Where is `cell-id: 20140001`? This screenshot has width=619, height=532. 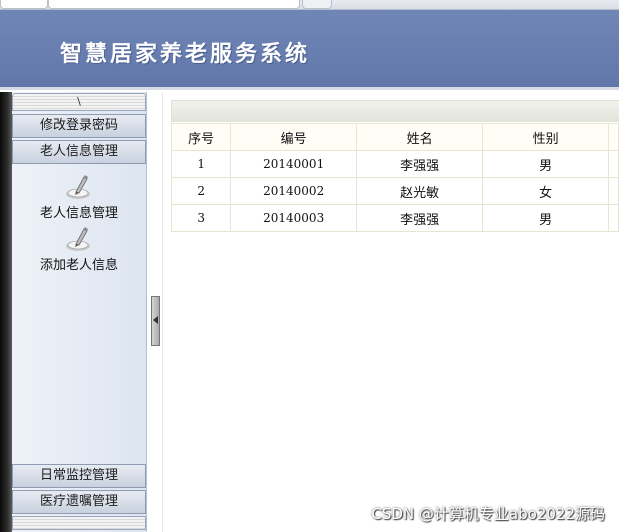
cell-id: 20140001 is located at coordinates (293, 164).